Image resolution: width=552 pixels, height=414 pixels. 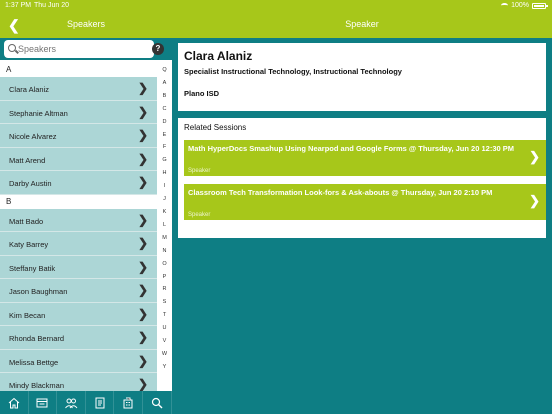 I want to click on tab-documents, so click(x=100, y=402).